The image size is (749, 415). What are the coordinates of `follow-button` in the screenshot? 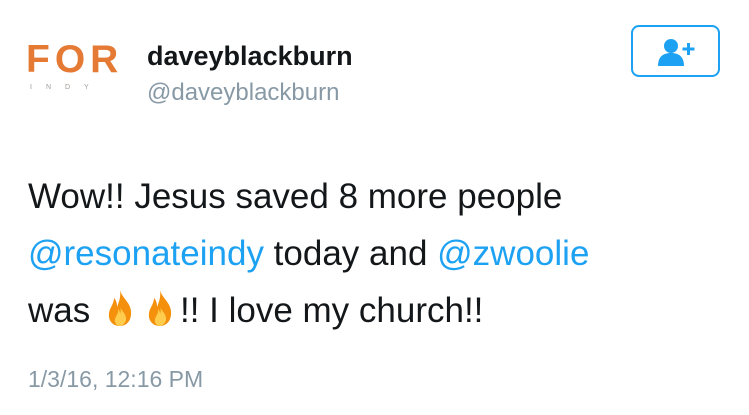 It's located at (675, 51).